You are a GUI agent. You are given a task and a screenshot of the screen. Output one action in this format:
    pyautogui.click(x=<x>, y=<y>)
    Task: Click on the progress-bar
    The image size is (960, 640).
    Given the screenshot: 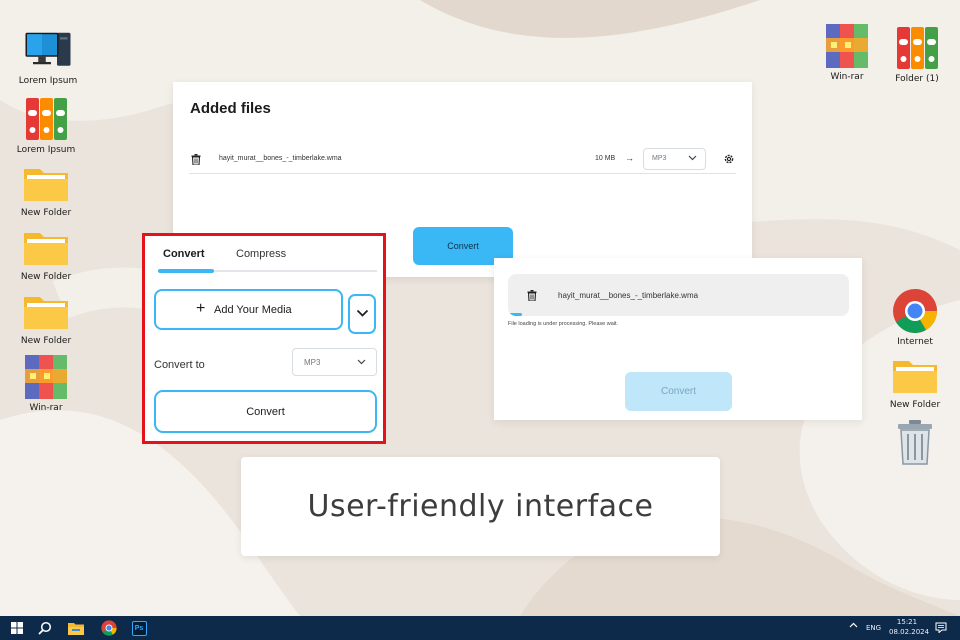 What is the action you would take?
    pyautogui.click(x=678, y=314)
    